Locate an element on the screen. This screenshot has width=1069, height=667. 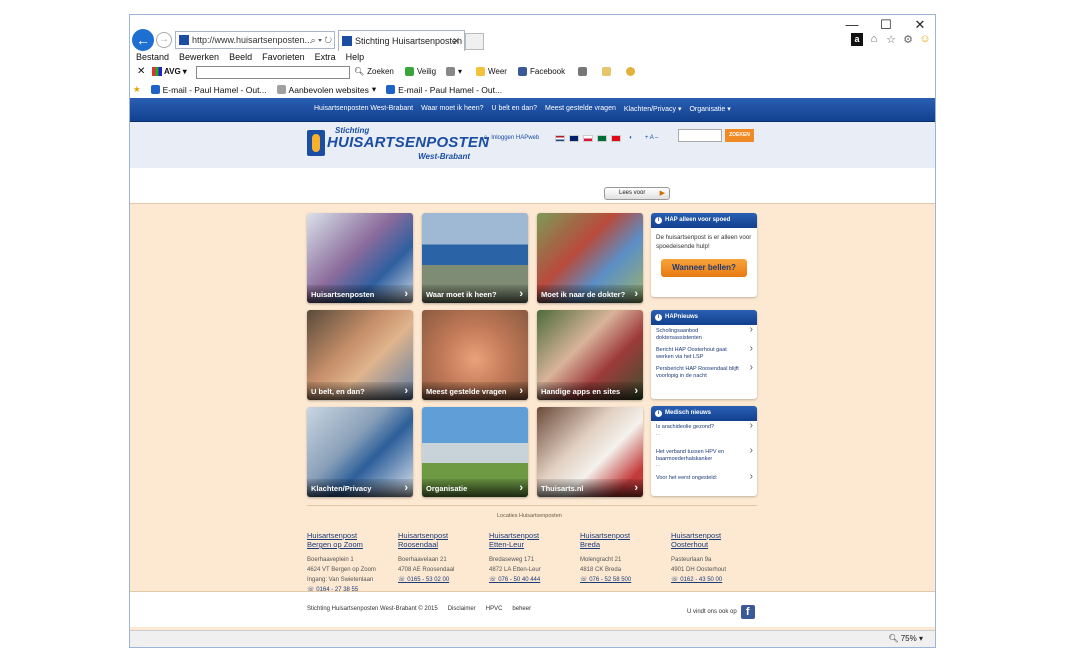
flag-tr-icon is located at coordinates (616, 138).